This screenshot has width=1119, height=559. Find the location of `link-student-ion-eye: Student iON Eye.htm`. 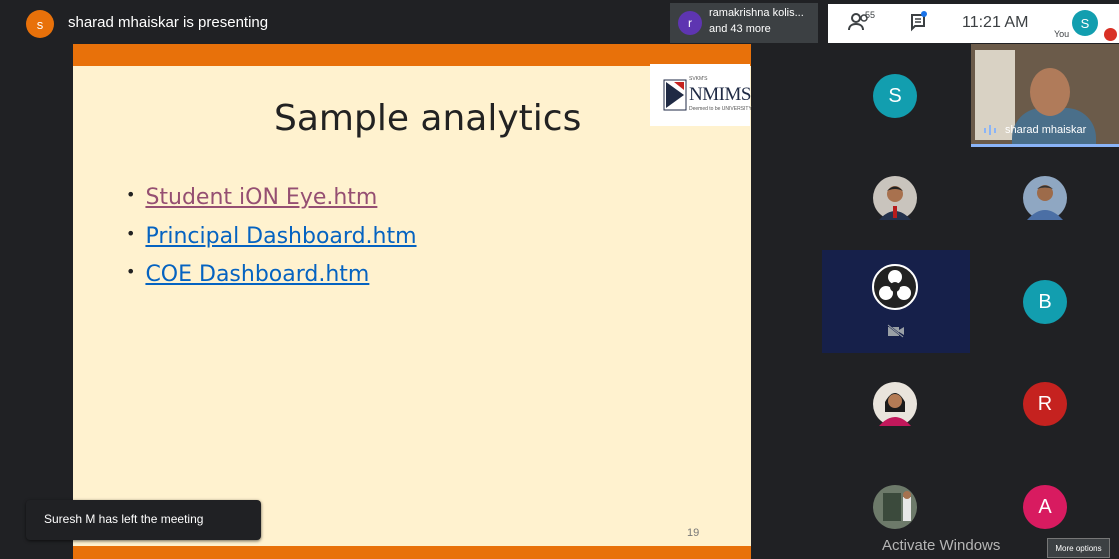

link-student-ion-eye: Student iON Eye.htm is located at coordinates (261, 197).